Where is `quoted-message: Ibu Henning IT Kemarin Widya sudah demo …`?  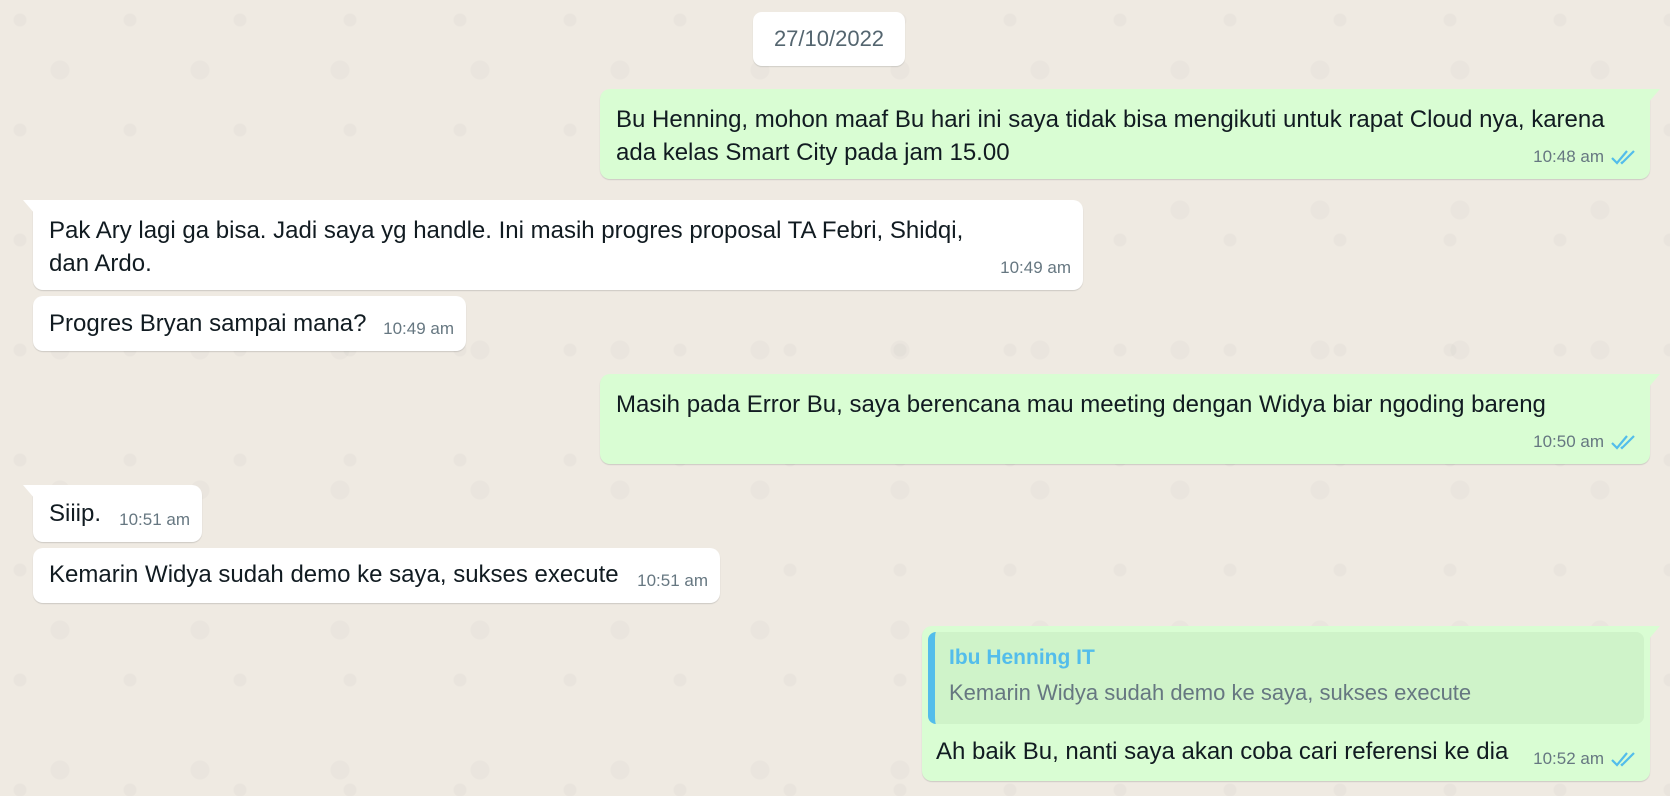 quoted-message: Ibu Henning IT Kemarin Widya sudah demo … is located at coordinates (1286, 678).